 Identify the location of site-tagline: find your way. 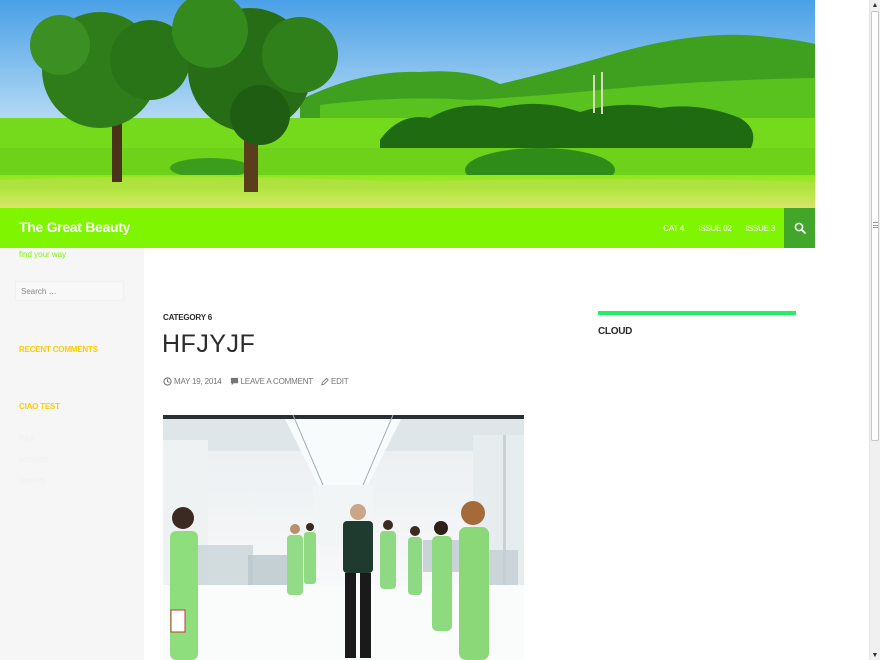
(43, 254).